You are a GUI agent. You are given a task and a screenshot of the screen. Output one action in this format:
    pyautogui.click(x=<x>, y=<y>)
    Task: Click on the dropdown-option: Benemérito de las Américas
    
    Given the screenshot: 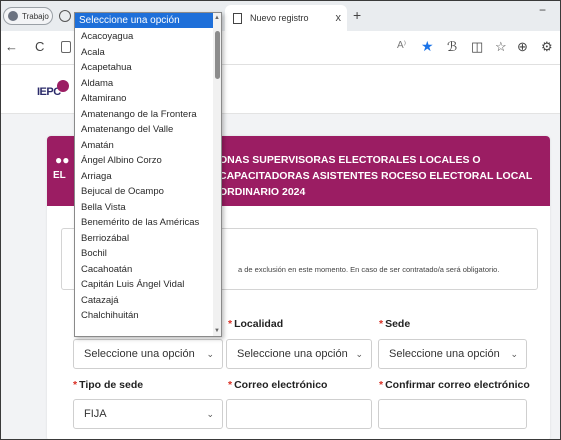 What is the action you would take?
    pyautogui.click(x=144, y=223)
    